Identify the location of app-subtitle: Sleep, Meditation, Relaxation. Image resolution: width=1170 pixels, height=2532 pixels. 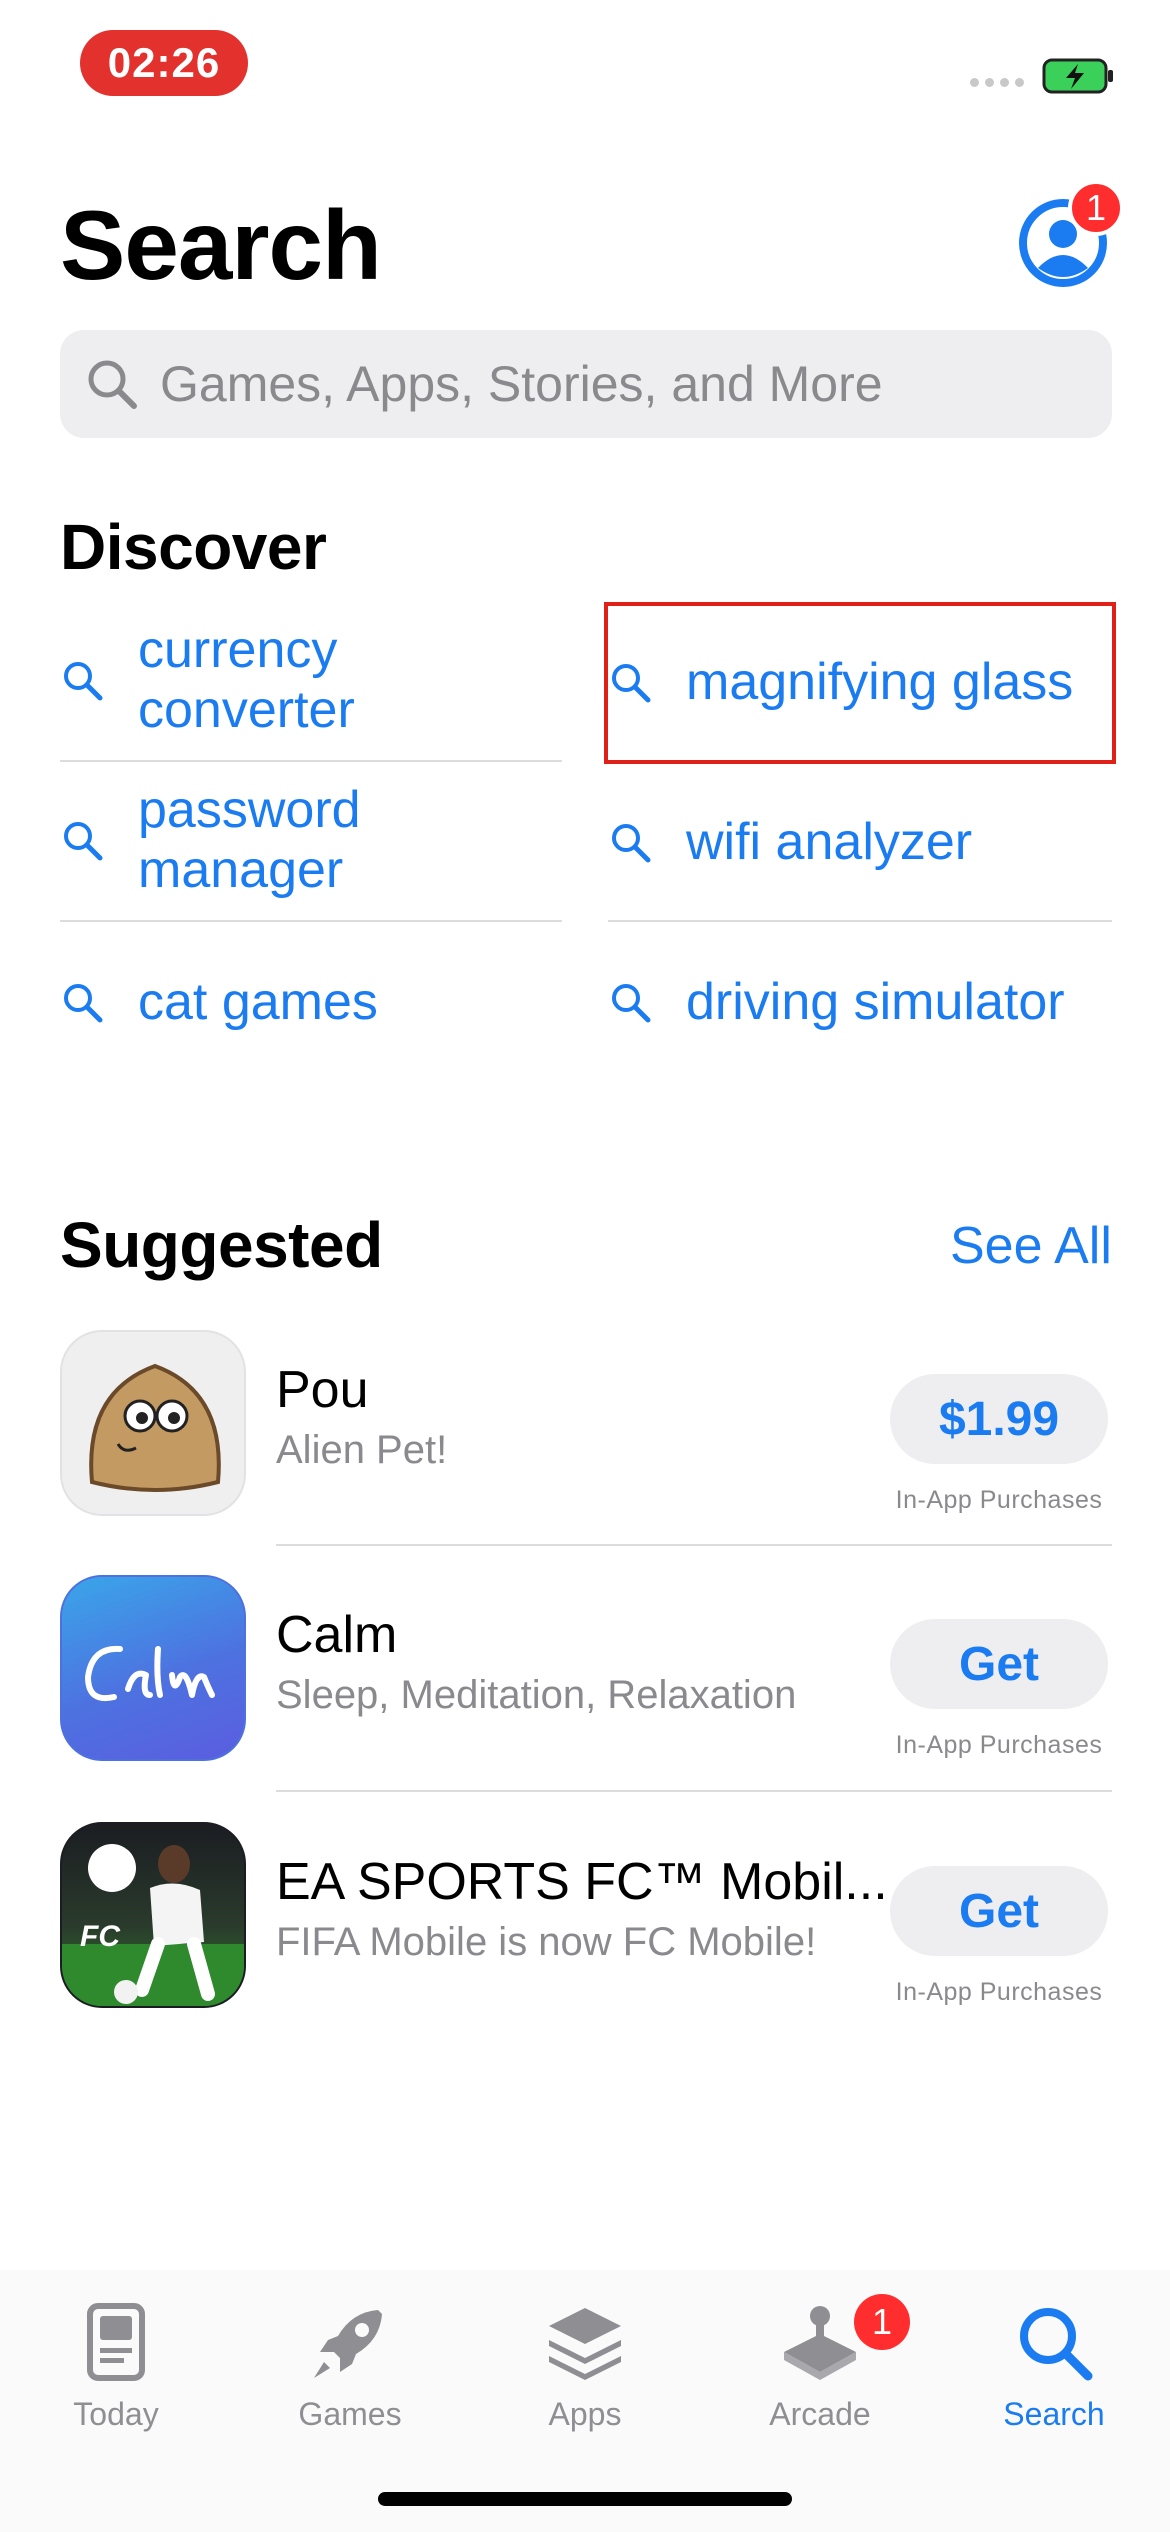
(536, 1695).